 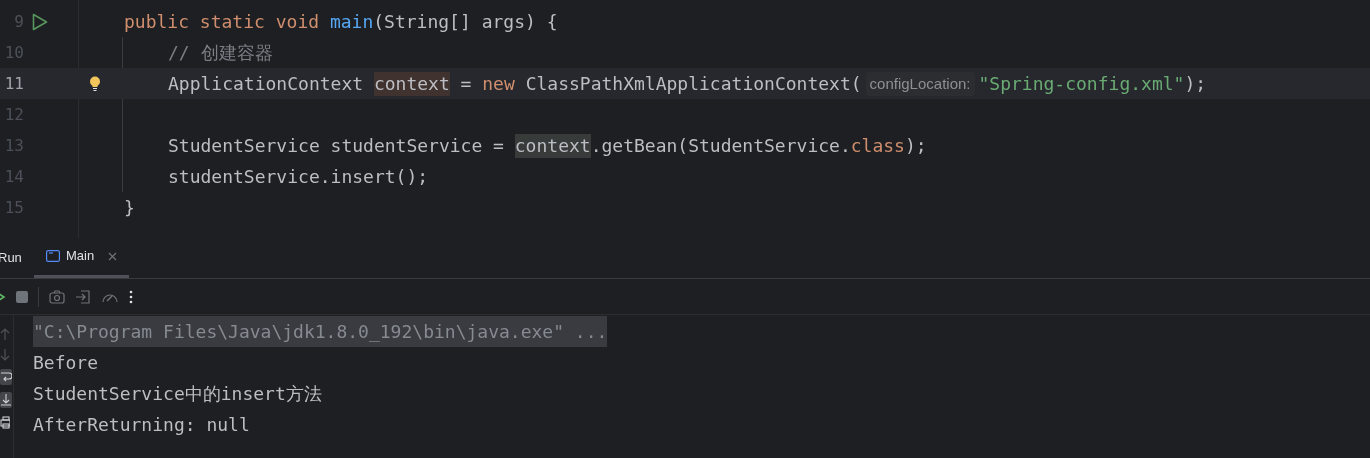 What do you see at coordinates (83, 296) in the screenshot?
I see `exit-icon` at bounding box center [83, 296].